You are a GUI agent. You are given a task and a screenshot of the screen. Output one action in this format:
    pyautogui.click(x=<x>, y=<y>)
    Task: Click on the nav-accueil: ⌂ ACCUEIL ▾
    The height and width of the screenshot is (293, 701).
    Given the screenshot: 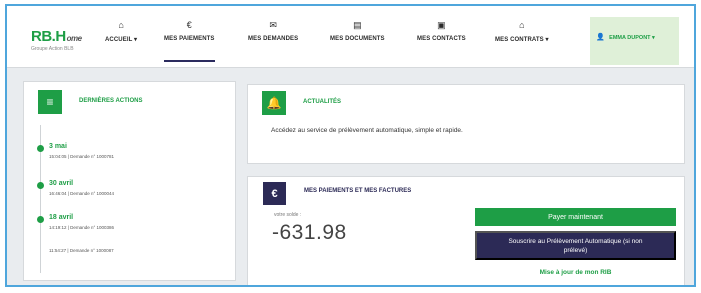 What is the action you would take?
    pyautogui.click(x=121, y=40)
    